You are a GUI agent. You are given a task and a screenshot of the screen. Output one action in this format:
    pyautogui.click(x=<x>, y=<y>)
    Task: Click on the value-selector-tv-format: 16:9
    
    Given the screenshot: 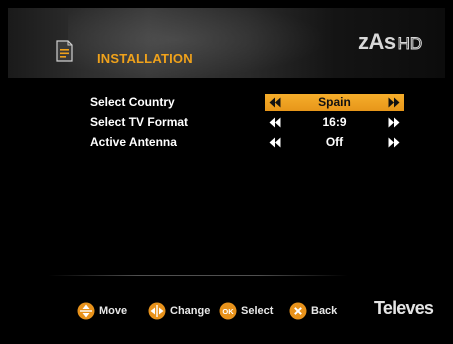 What is the action you would take?
    pyautogui.click(x=334, y=122)
    